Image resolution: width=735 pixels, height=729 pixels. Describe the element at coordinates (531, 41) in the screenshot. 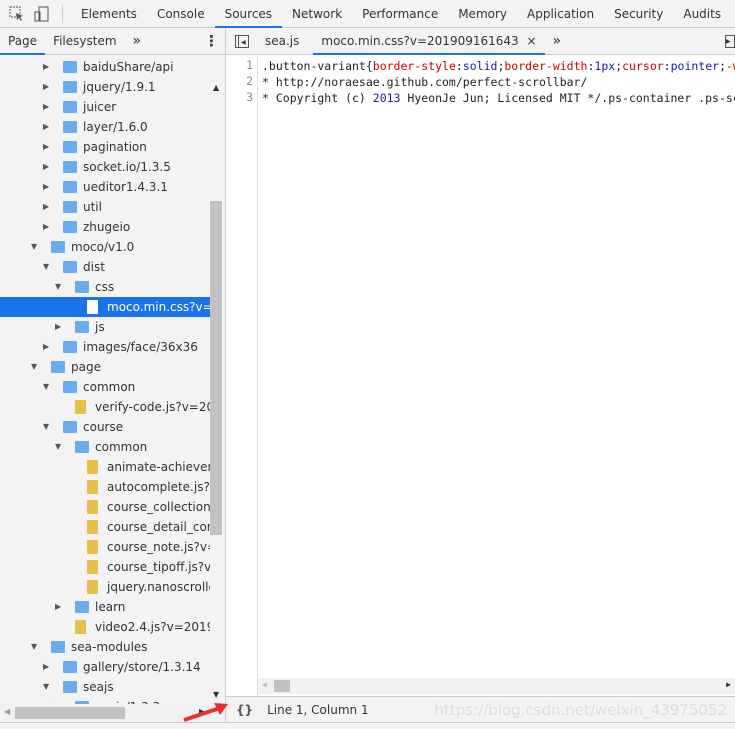

I see `close-tab-icon: ×` at that location.